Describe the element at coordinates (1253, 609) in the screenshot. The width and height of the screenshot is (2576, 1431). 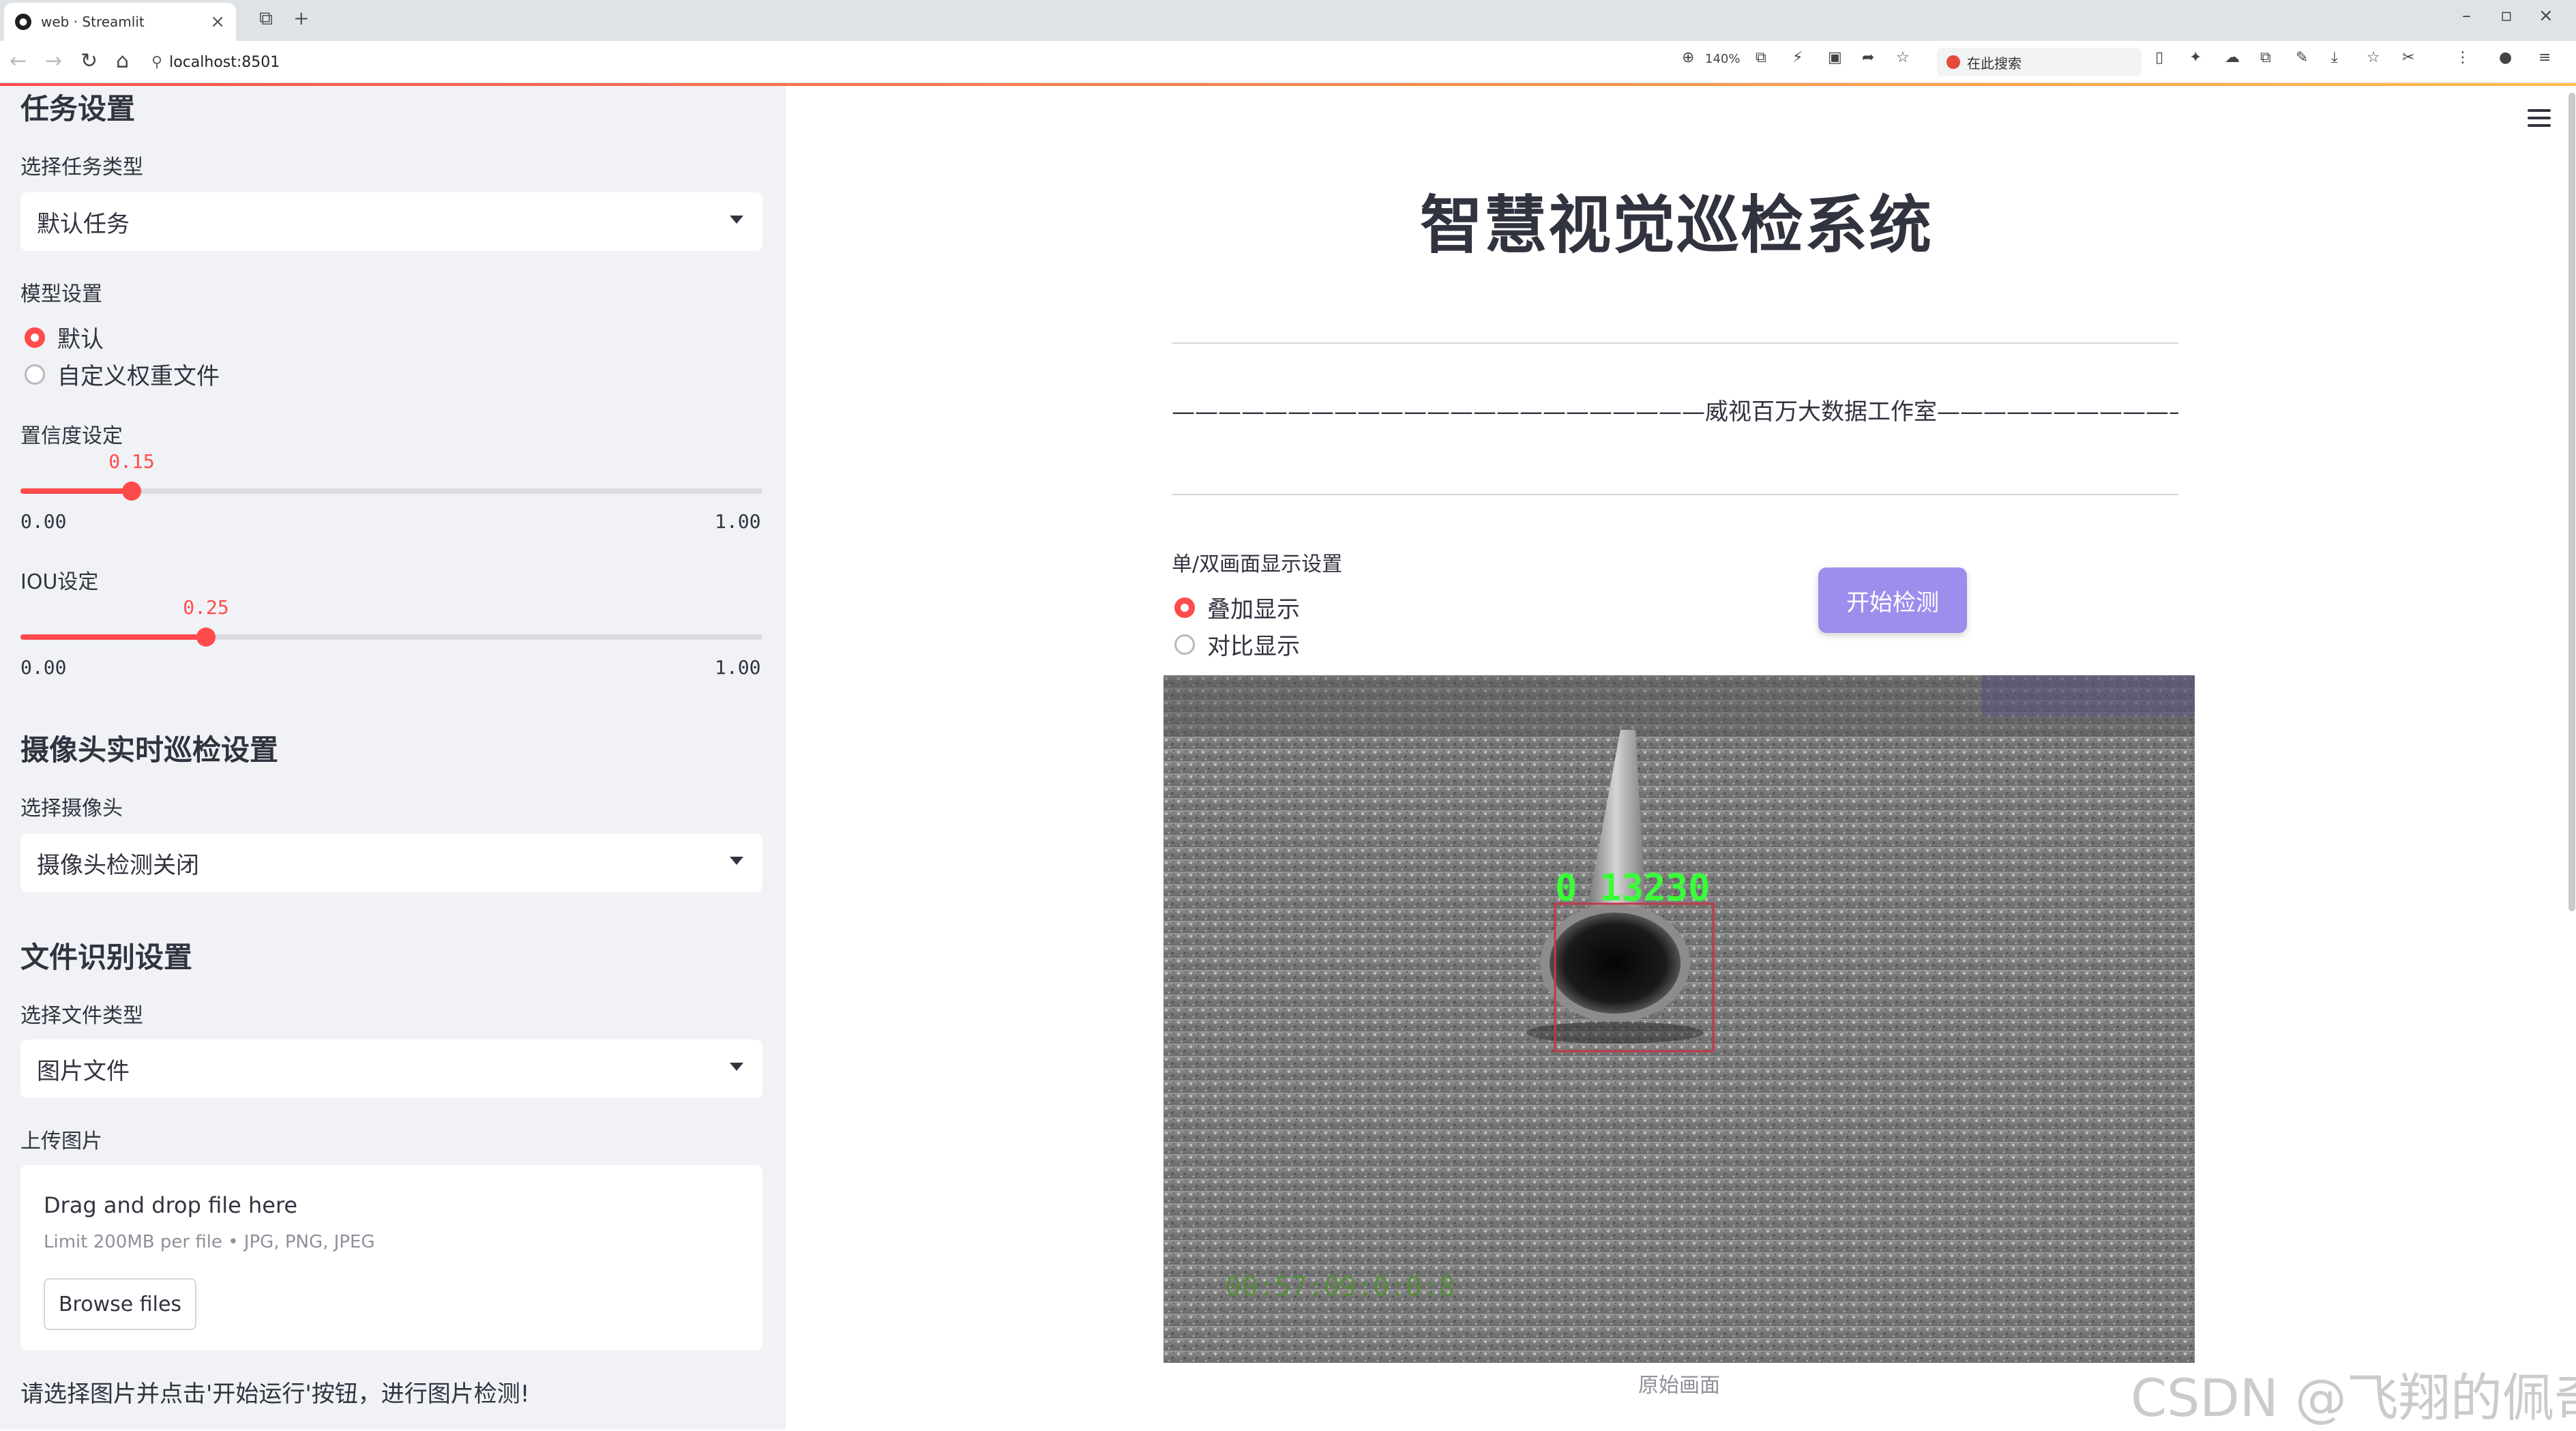
I see `display-option-label: 叠加显示` at that location.